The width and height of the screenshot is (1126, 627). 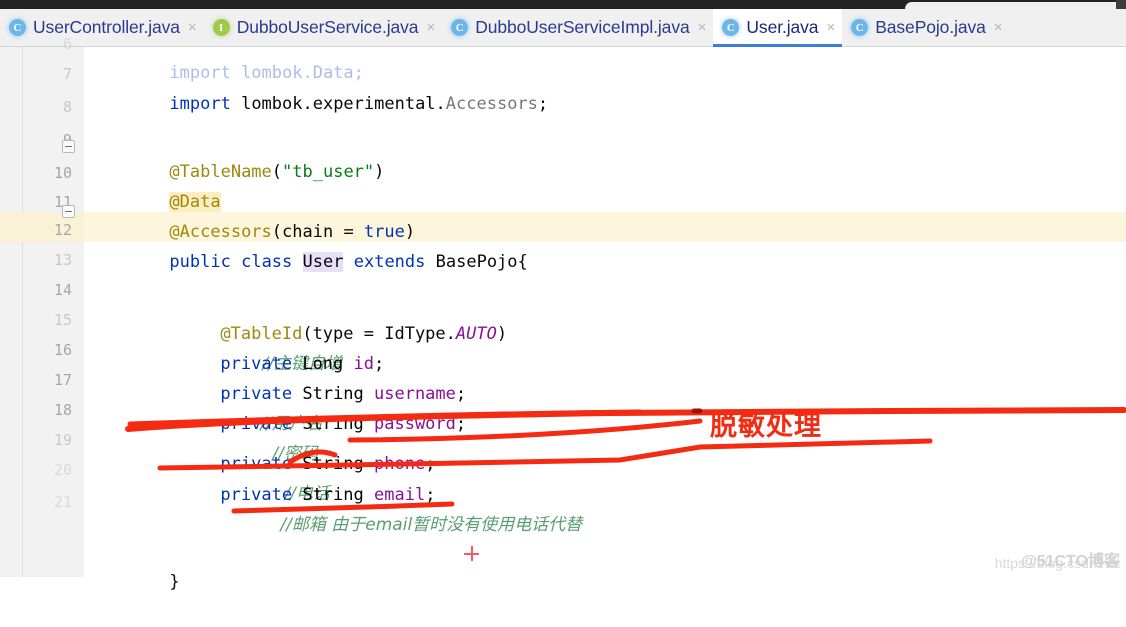 I want to click on code-token-classname: Accessors, so click(x=491, y=104).